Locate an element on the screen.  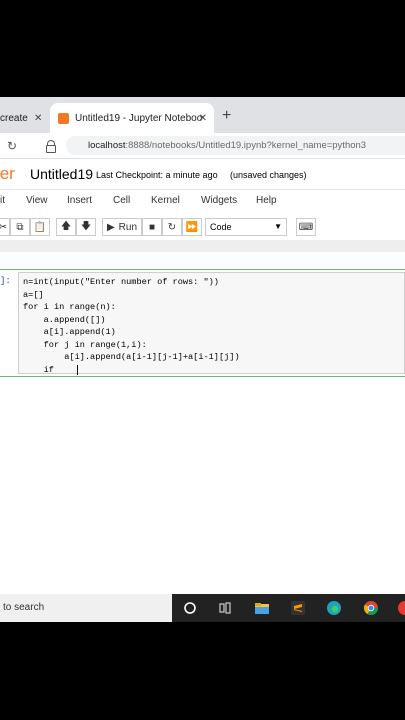
code-line: a.append([]) is located at coordinates (64, 319).